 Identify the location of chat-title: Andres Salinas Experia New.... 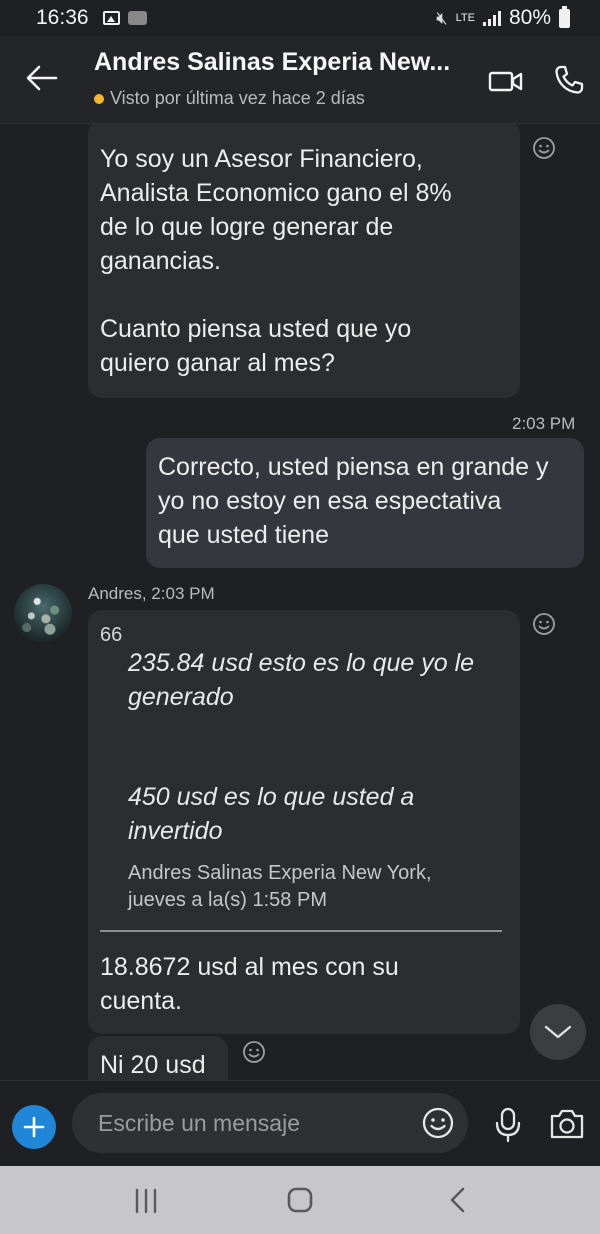
(272, 62).